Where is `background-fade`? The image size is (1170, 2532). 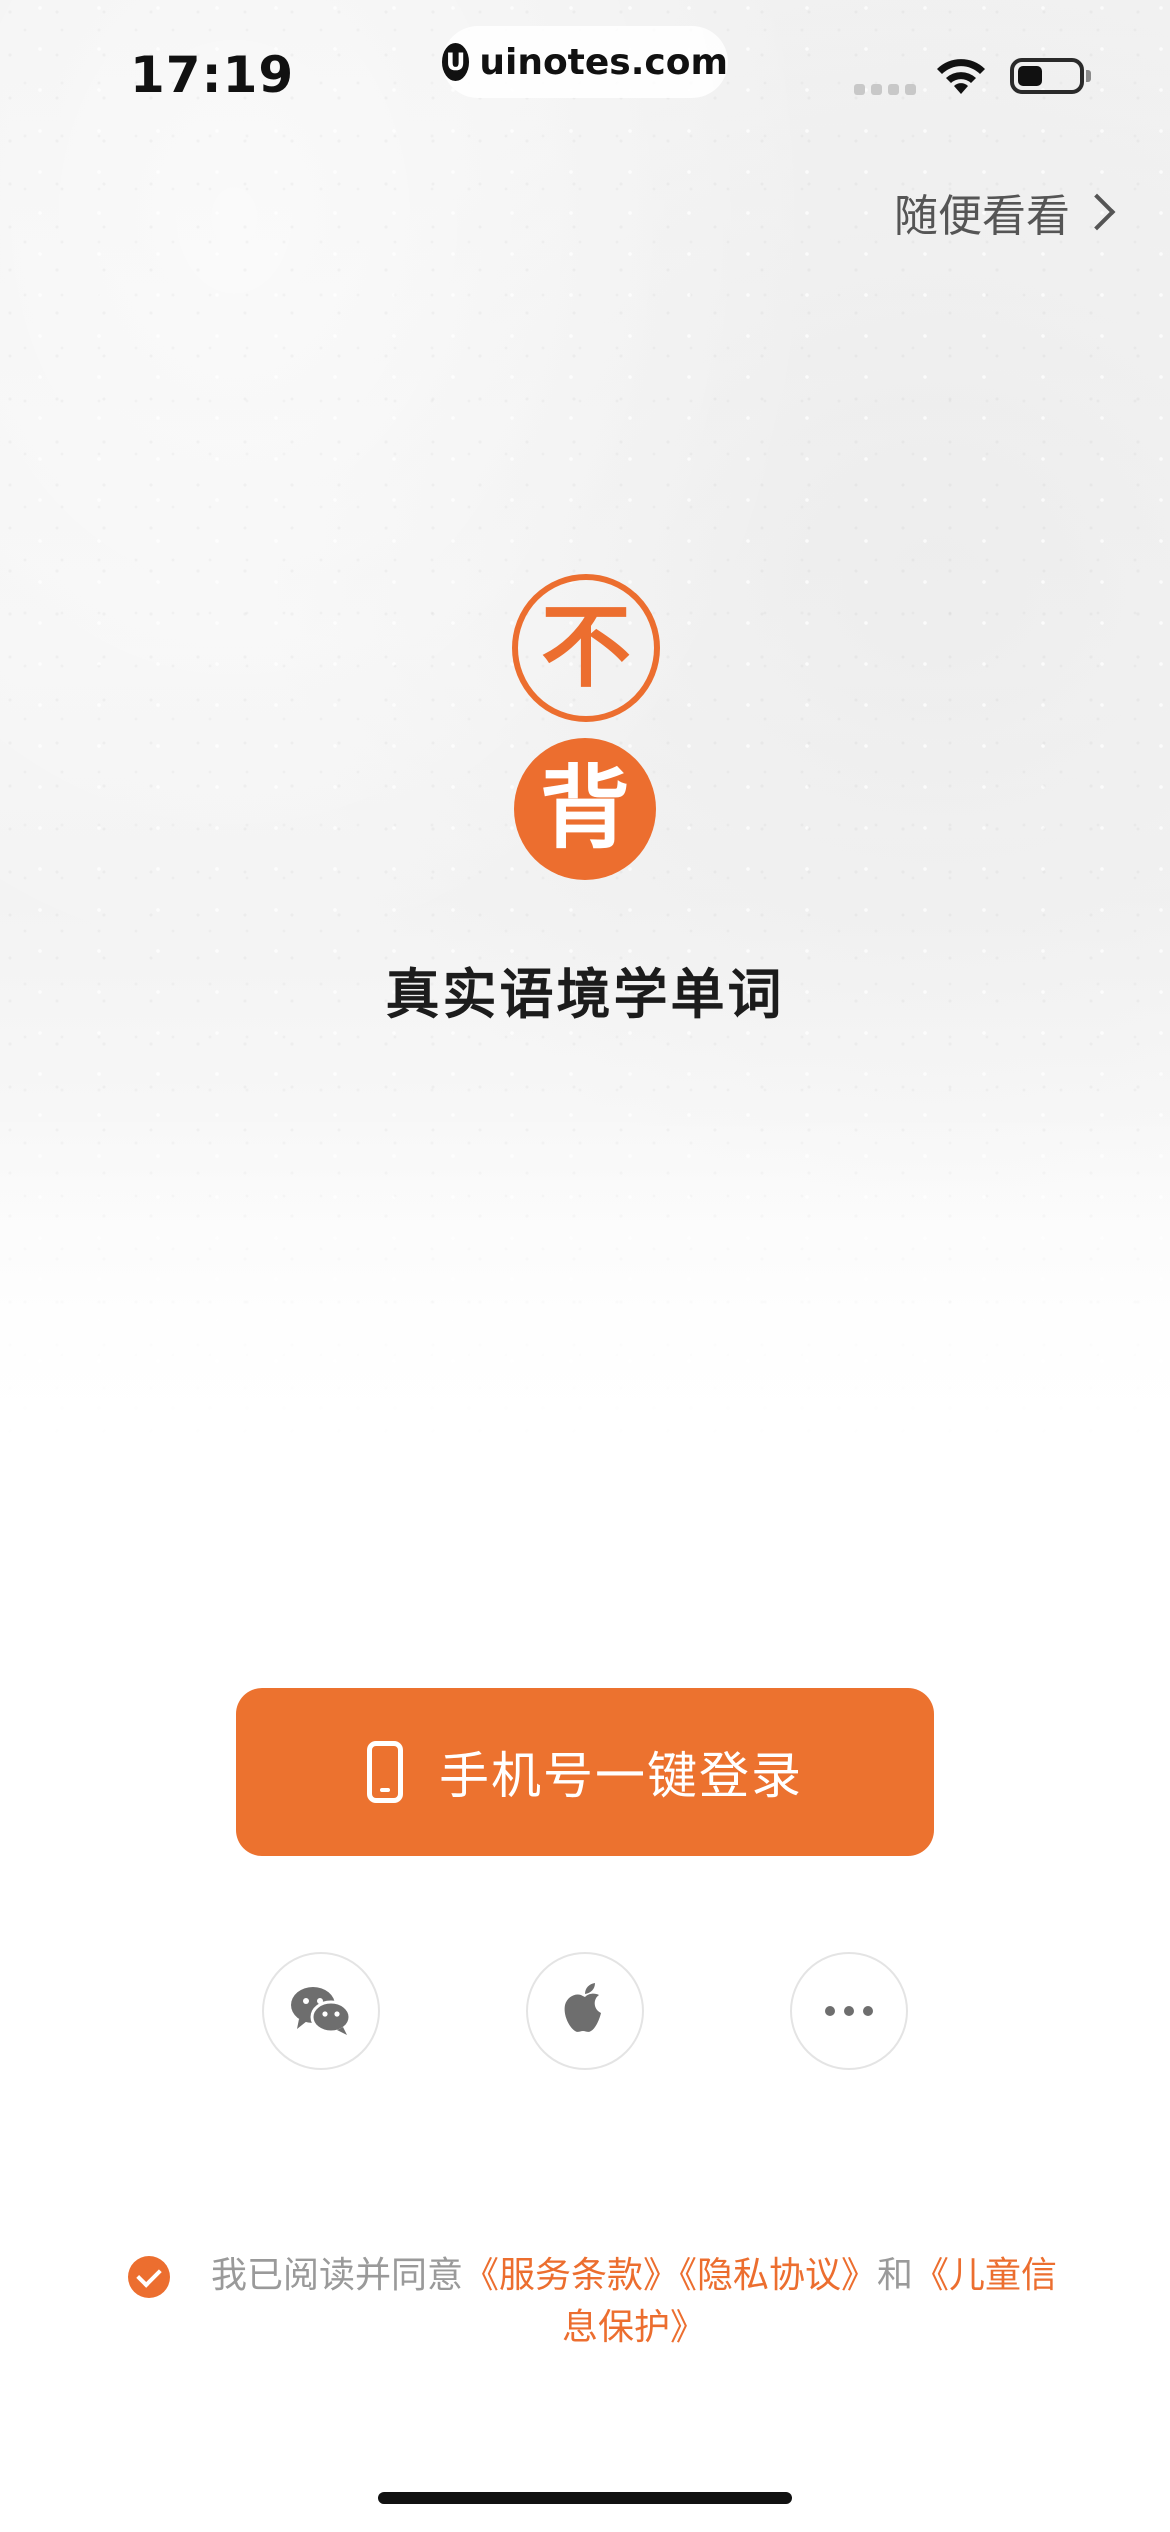
background-fade is located at coordinates (585, 1280).